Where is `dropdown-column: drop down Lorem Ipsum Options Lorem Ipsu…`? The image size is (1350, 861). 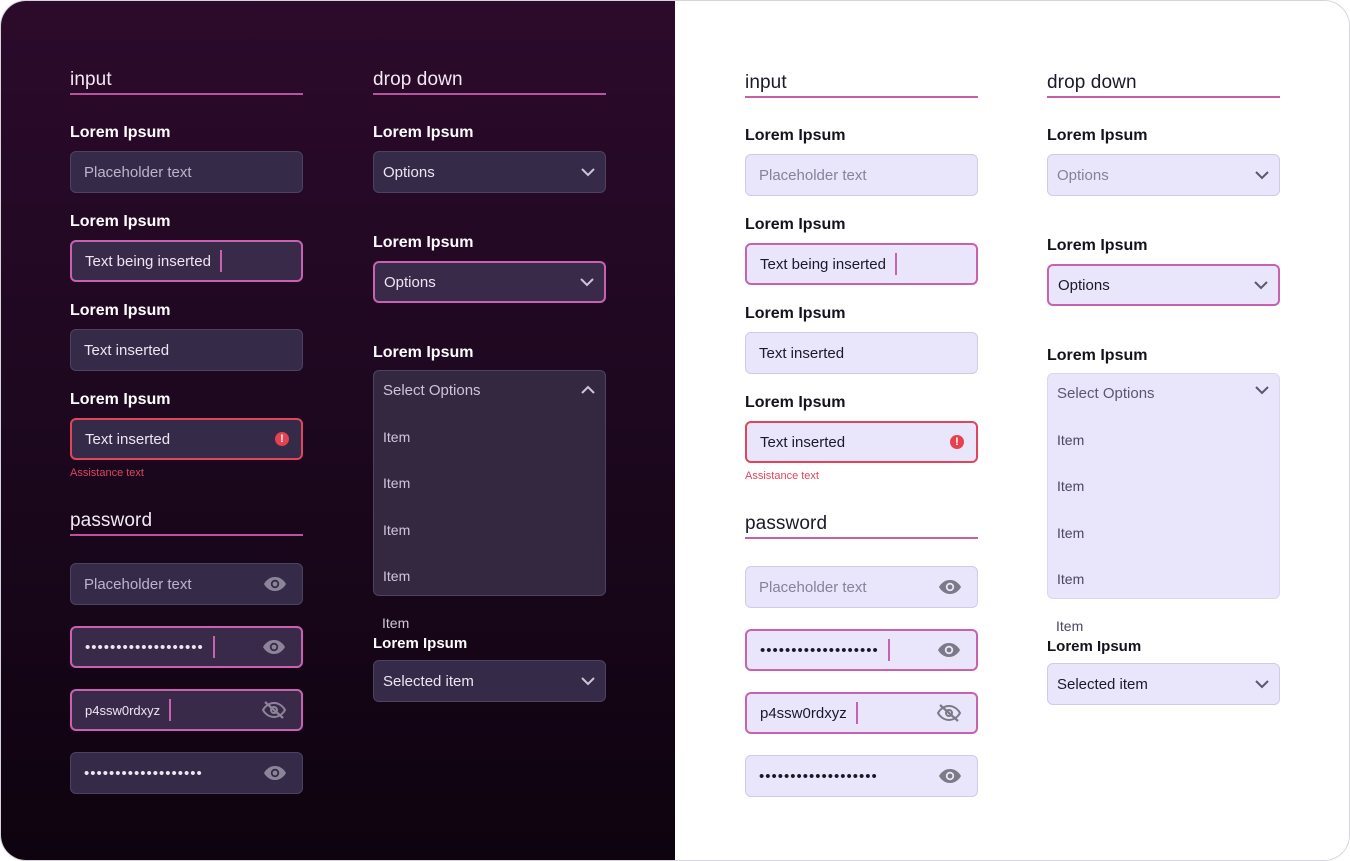 dropdown-column: drop down Lorem Ipsum Options Lorem Ipsu… is located at coordinates (489, 385).